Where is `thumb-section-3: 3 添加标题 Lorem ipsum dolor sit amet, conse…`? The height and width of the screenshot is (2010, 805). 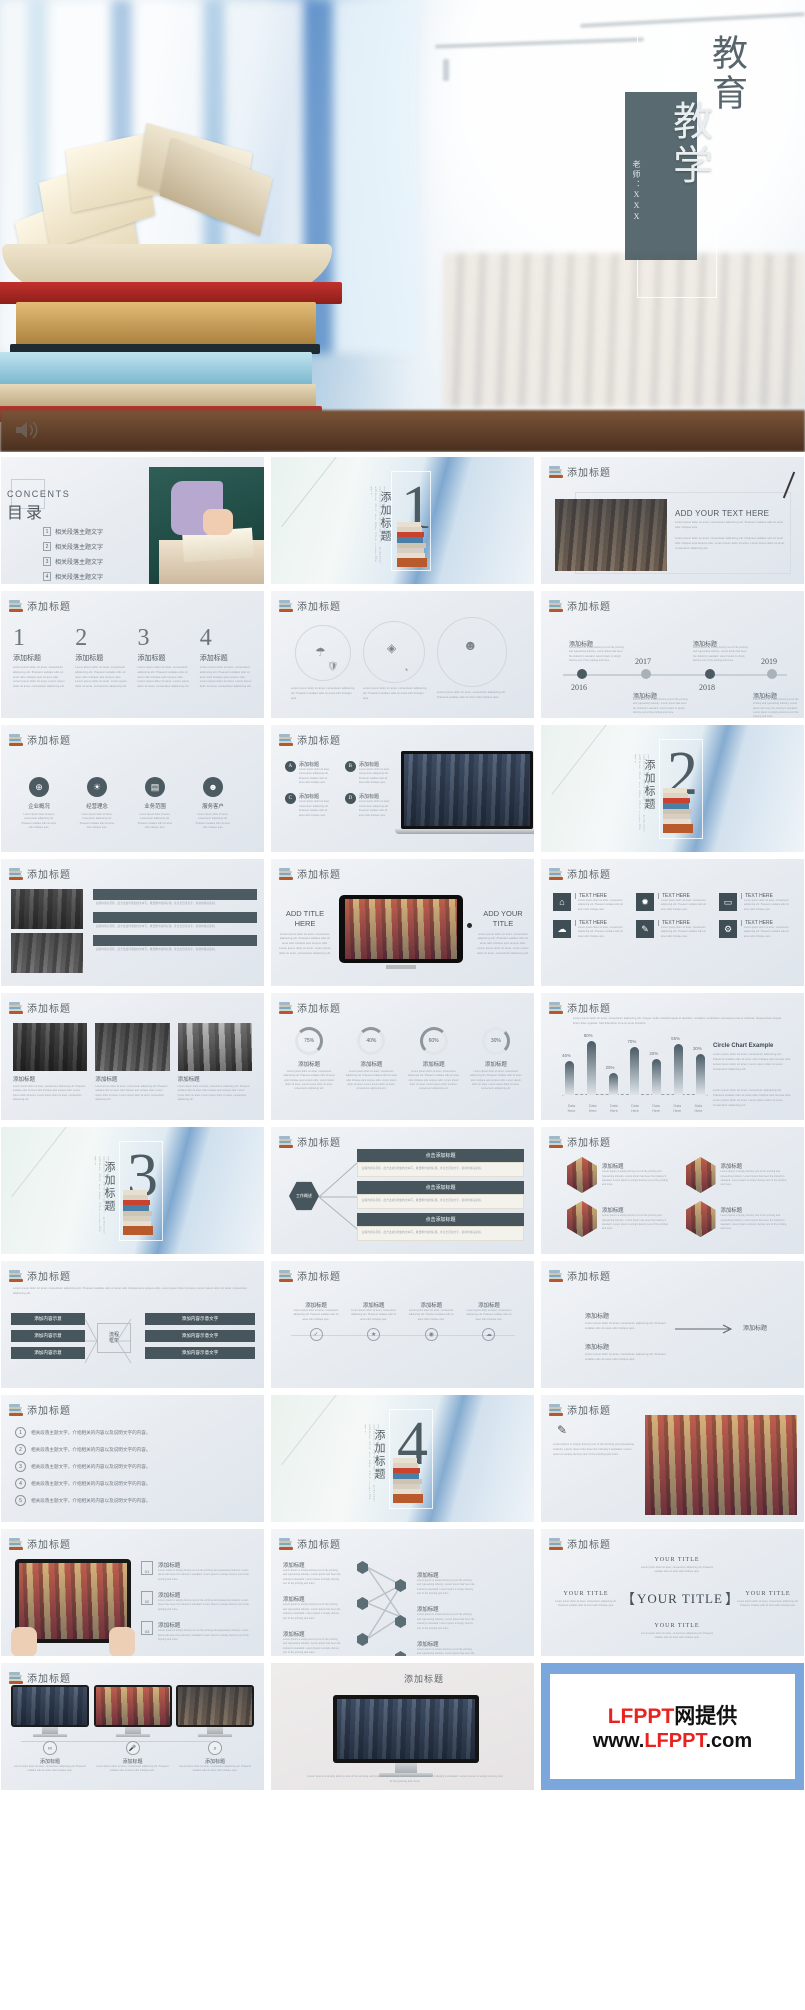 thumb-section-3: 3 添加标题 Lorem ipsum dolor sit amet, conse… is located at coordinates (132, 1190).